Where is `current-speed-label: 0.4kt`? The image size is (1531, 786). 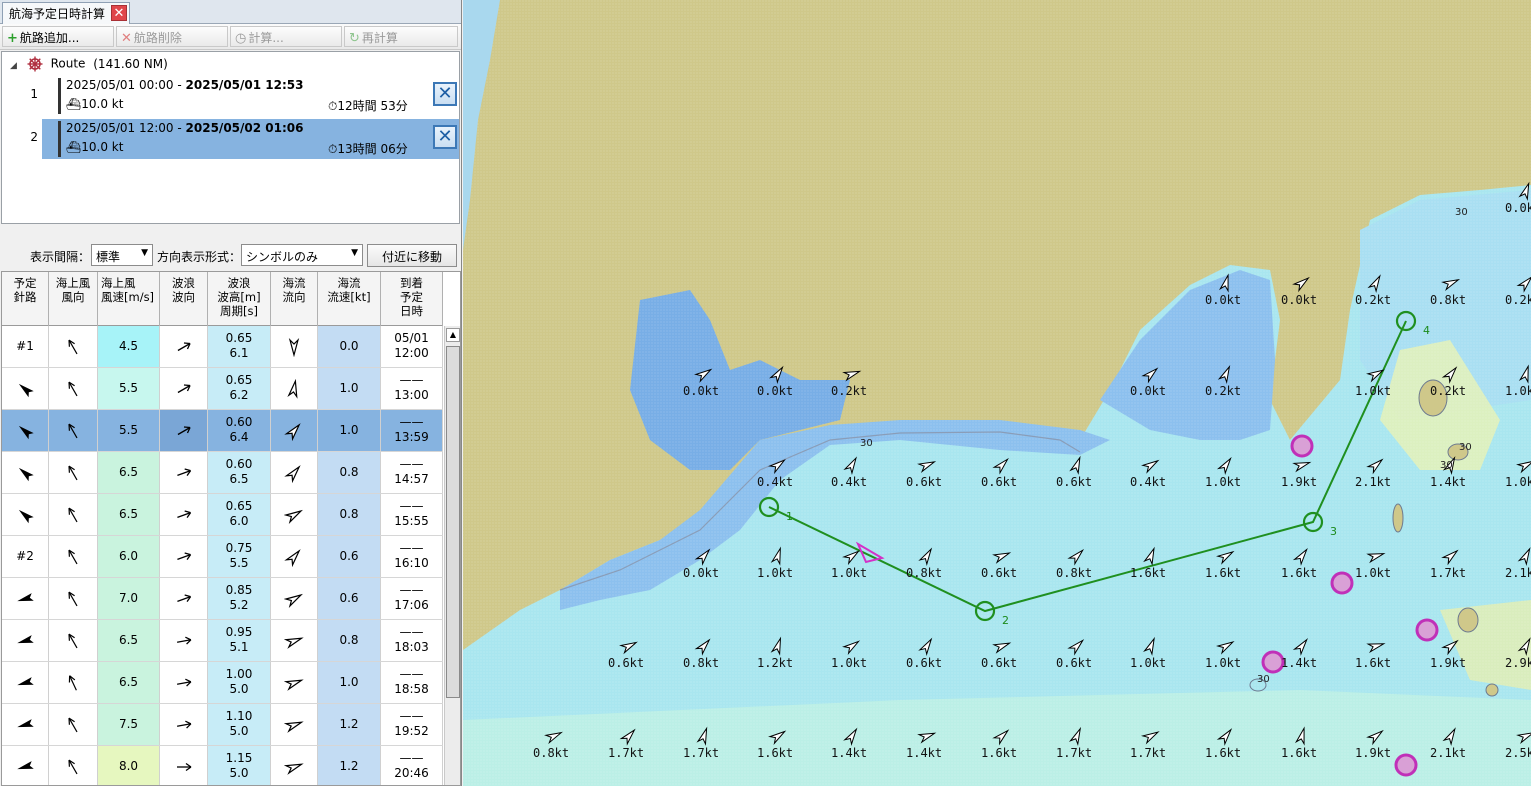 current-speed-label: 0.4kt is located at coordinates (1148, 482).